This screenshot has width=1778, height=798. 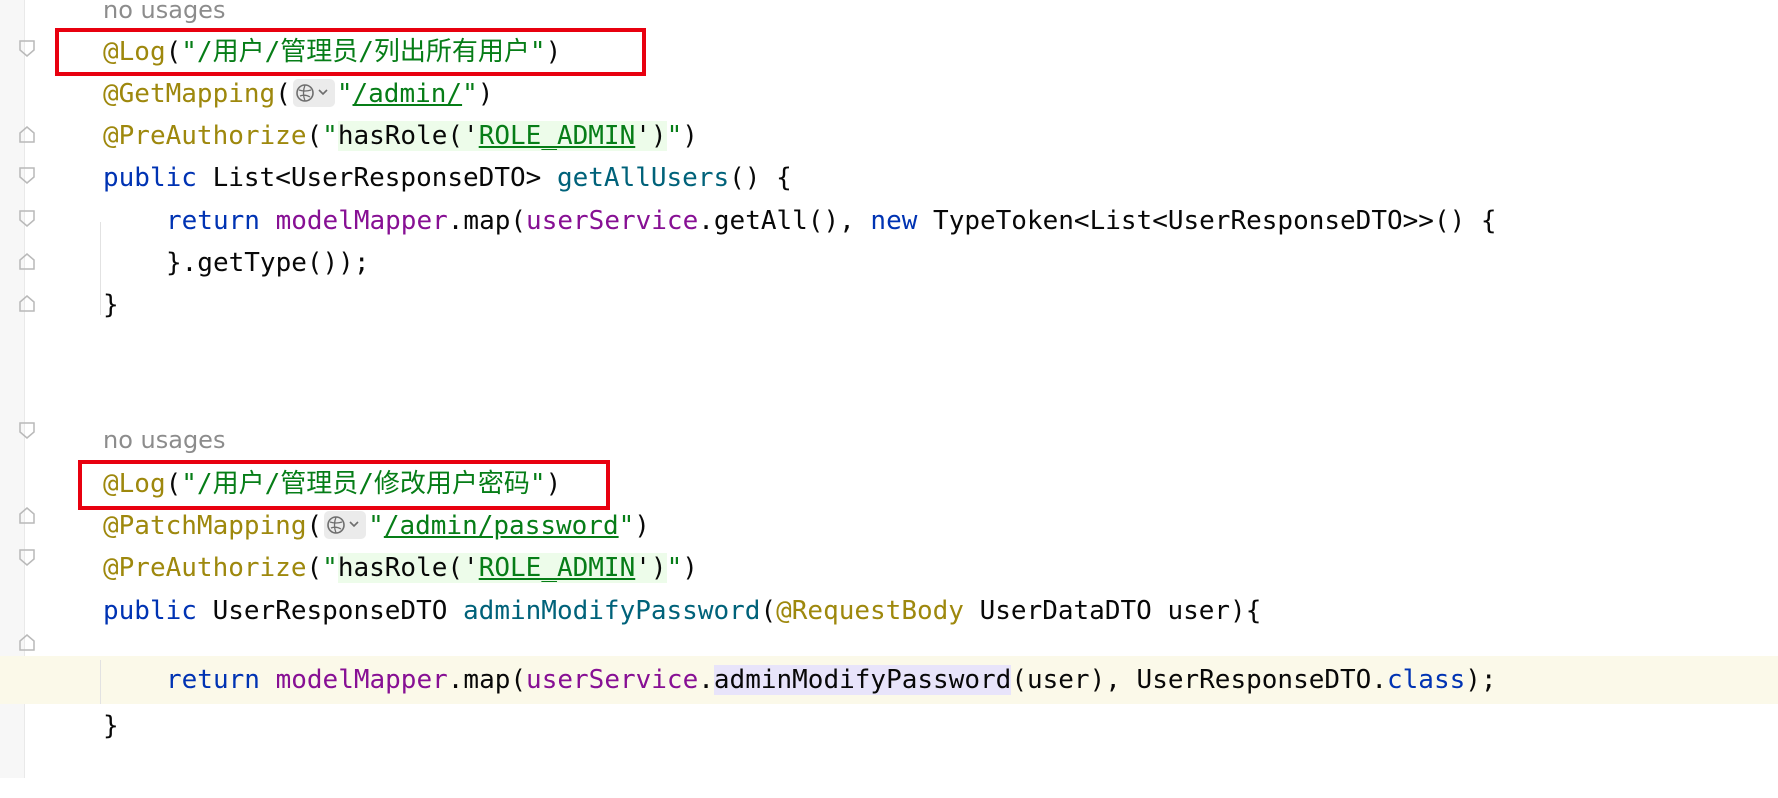 I want to click on get-mapping-path-link: /admin/, so click(x=408, y=94).